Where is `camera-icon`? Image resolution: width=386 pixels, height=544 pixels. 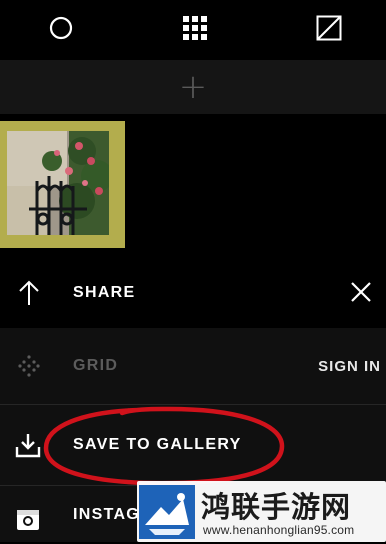
camera-icon is located at coordinates (28, 519).